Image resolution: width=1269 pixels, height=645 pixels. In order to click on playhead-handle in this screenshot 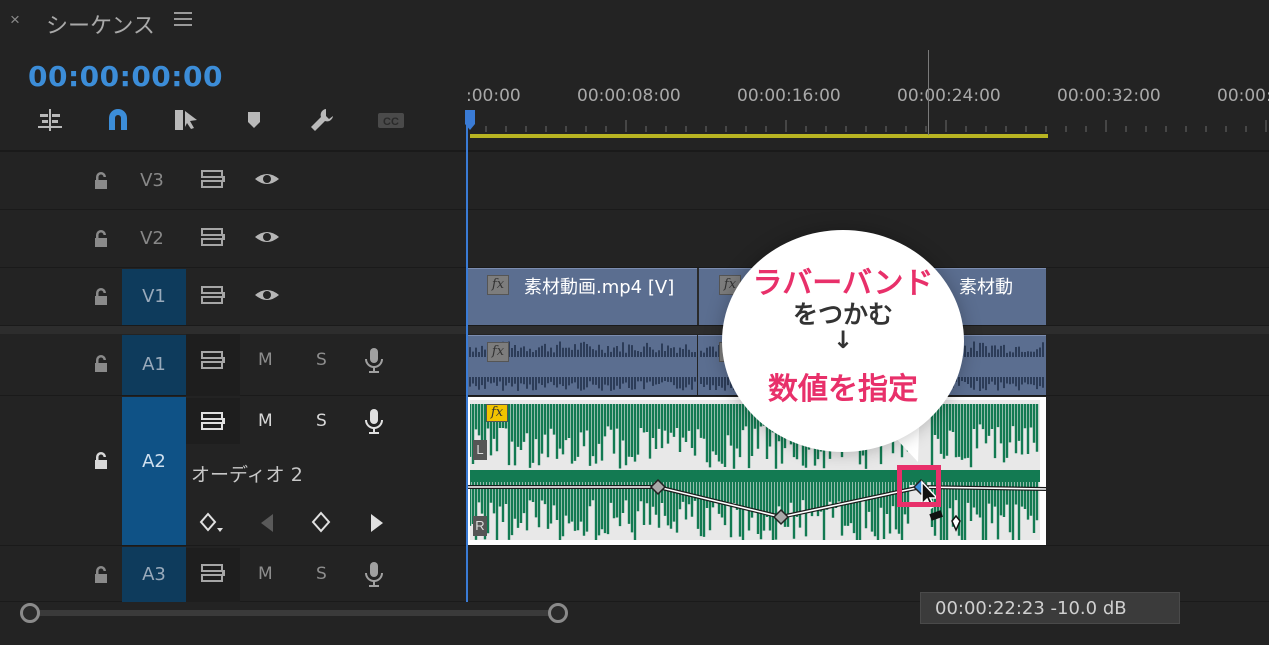, I will do `click(470, 120)`.